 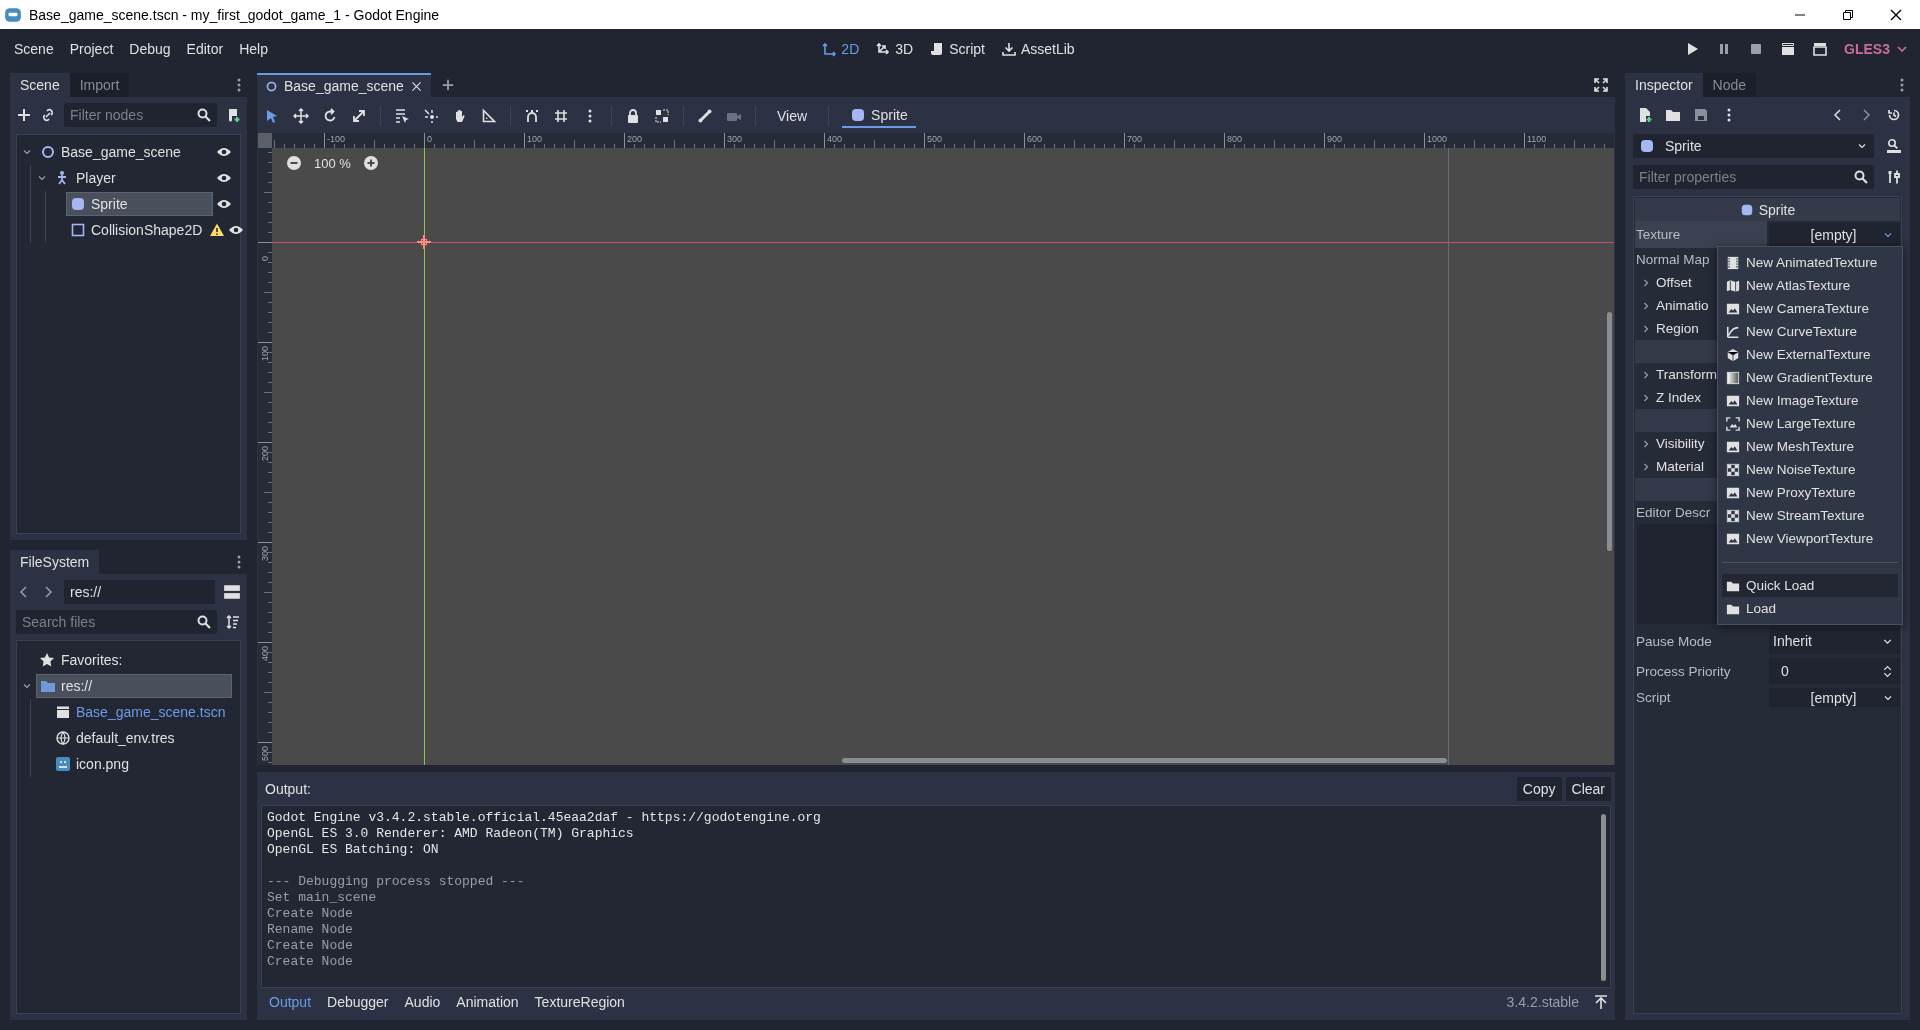 I want to click on favorites-label: Favorites:, so click(x=92, y=660).